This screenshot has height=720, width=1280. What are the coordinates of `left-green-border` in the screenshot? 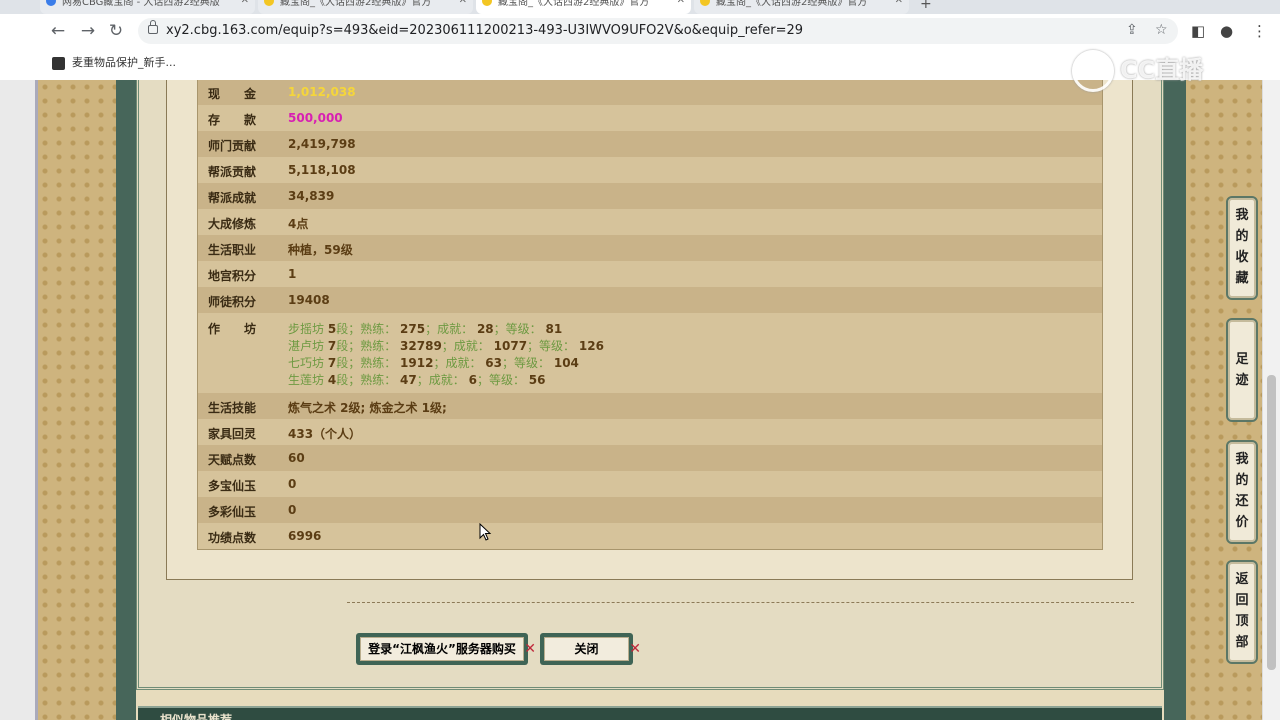 It's located at (126, 400).